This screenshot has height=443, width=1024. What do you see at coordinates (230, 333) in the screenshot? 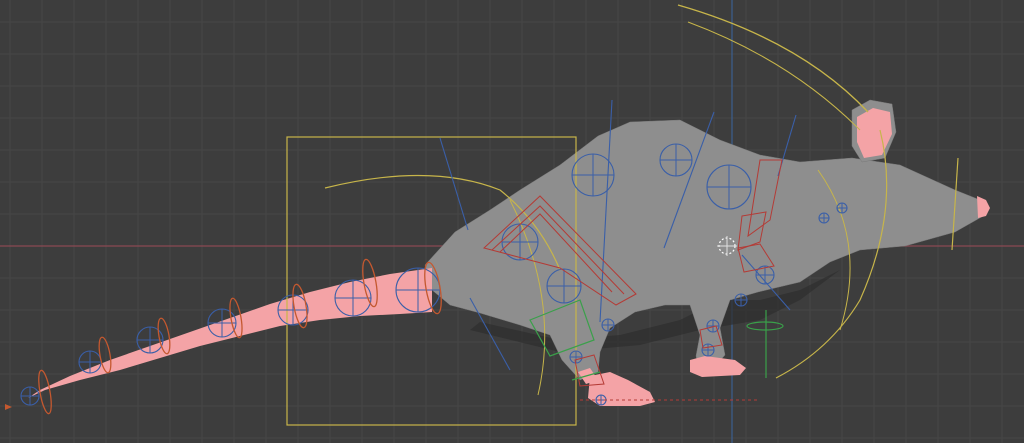
I see `rat-tail` at bounding box center [230, 333].